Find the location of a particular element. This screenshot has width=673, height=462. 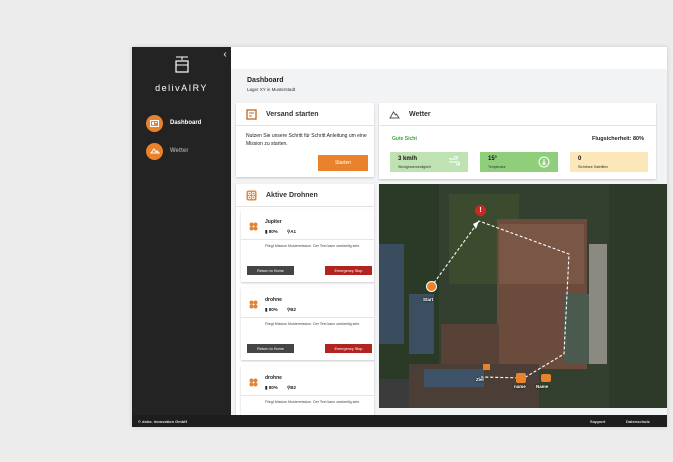

copyright: © dobs. innovation GmbH is located at coordinates (163, 421).